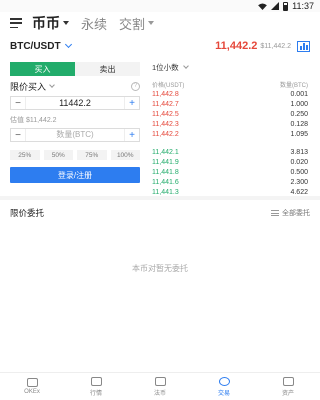 The width and height of the screenshot is (320, 400). I want to click on amount-stepper: − 数量(BTC) +, so click(75, 135).